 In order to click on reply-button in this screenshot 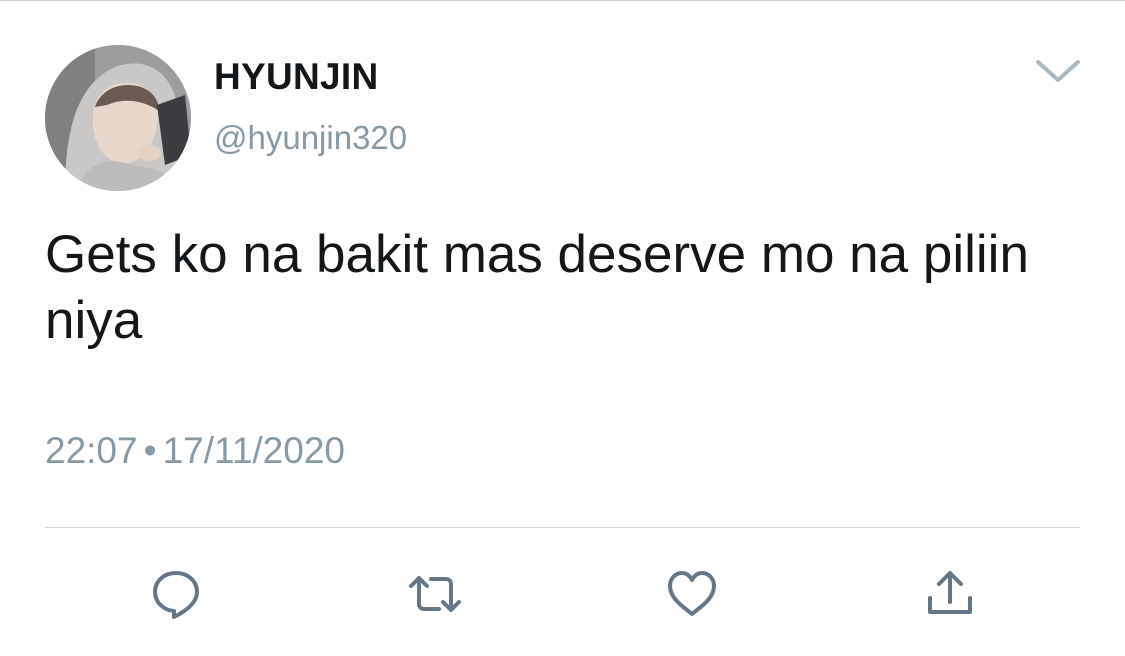, I will do `click(176, 594)`.